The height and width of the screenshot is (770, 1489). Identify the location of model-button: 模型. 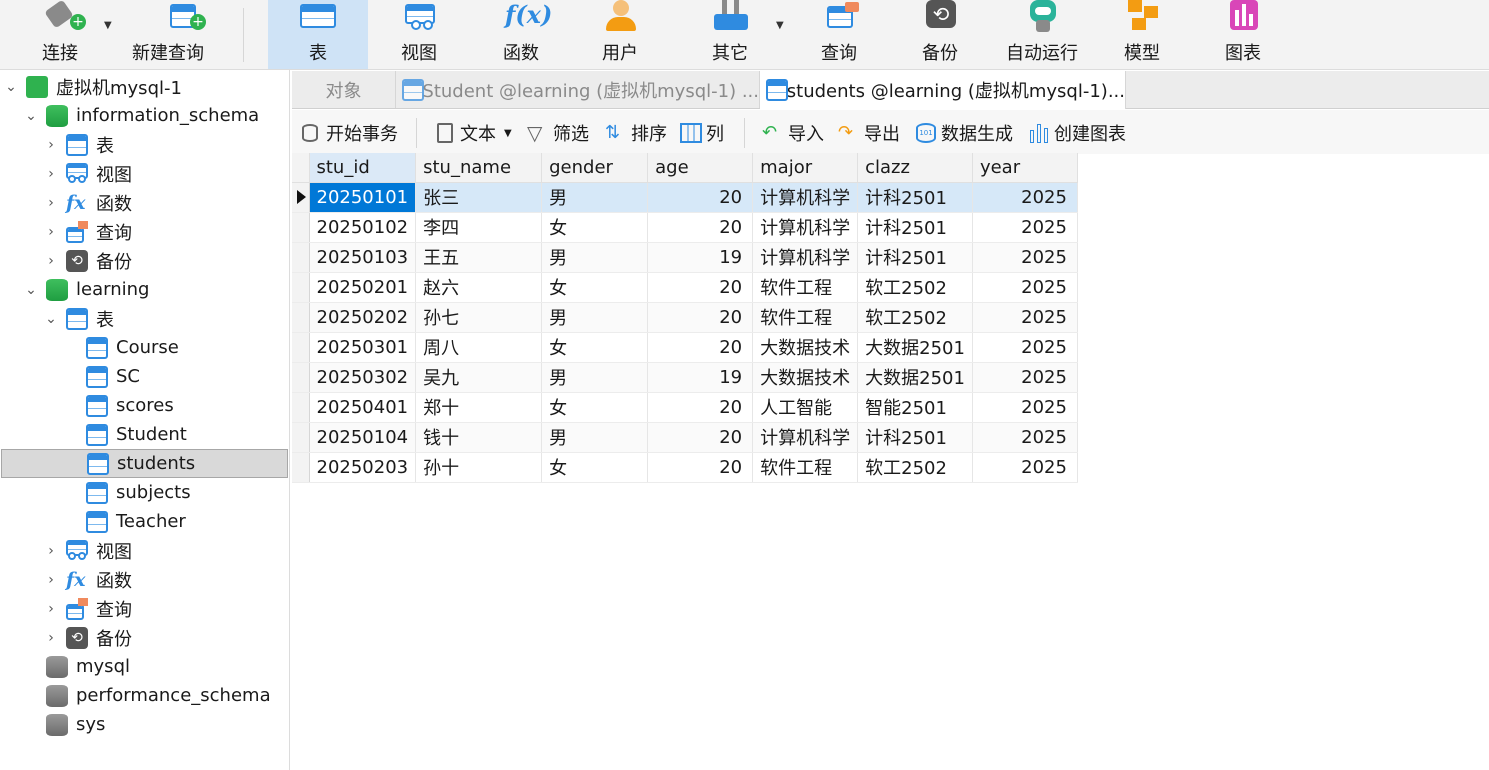
(1142, 34).